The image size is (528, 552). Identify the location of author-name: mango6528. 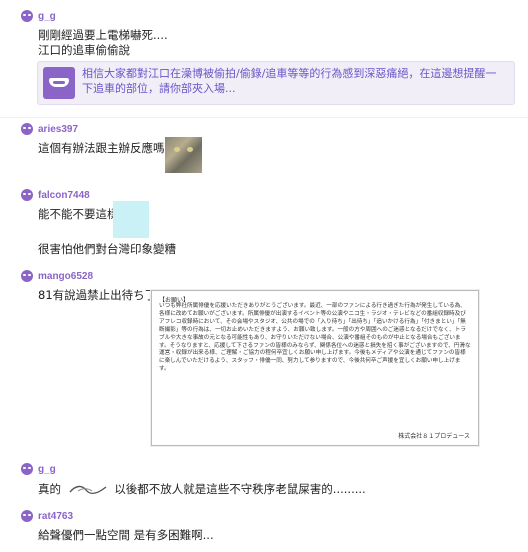
(65, 276).